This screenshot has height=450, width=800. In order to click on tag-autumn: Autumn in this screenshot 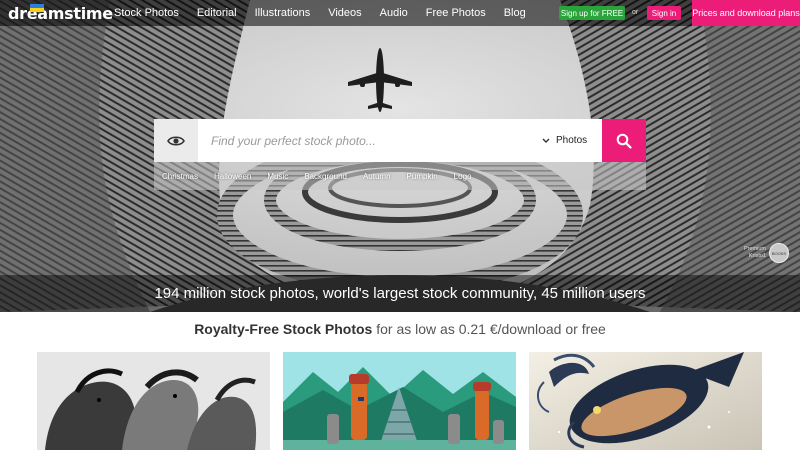, I will do `click(377, 176)`.